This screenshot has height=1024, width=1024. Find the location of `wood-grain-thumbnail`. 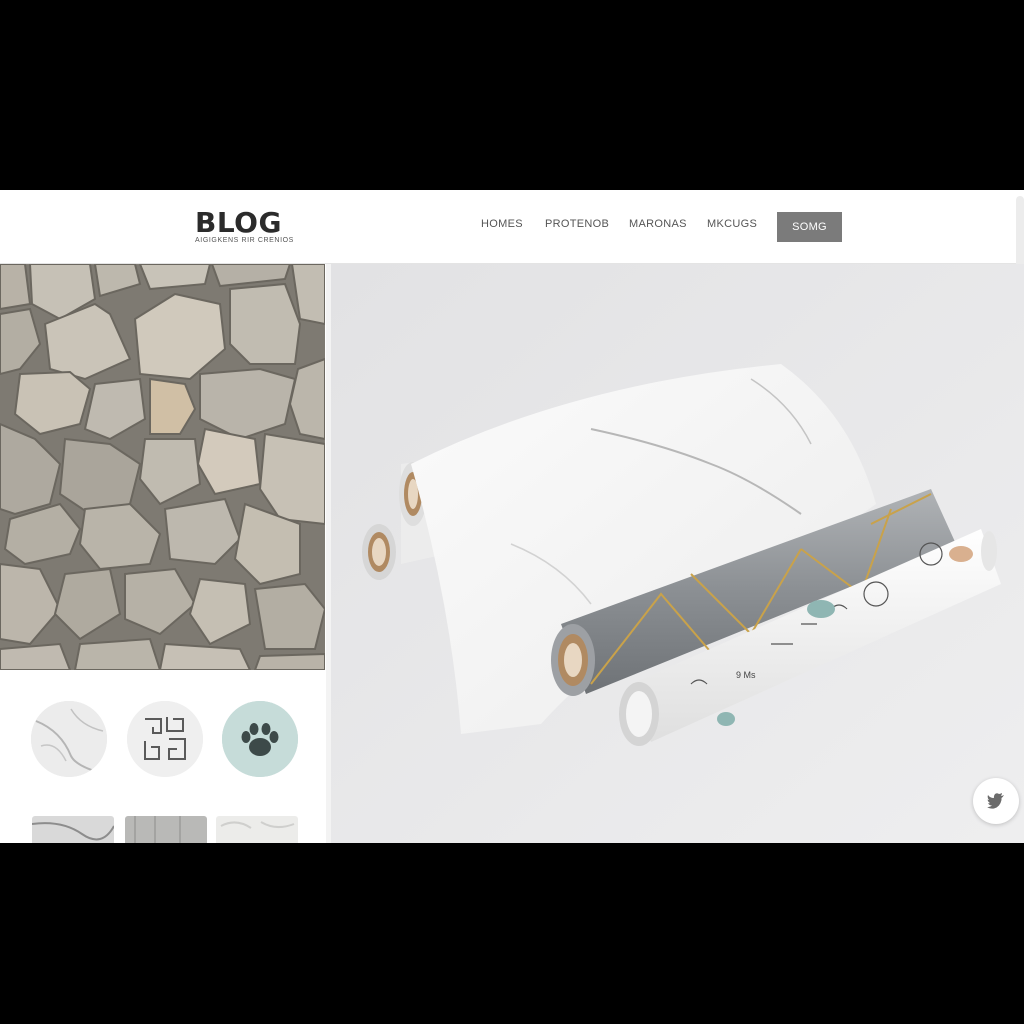

wood-grain-thumbnail is located at coordinates (166, 829).